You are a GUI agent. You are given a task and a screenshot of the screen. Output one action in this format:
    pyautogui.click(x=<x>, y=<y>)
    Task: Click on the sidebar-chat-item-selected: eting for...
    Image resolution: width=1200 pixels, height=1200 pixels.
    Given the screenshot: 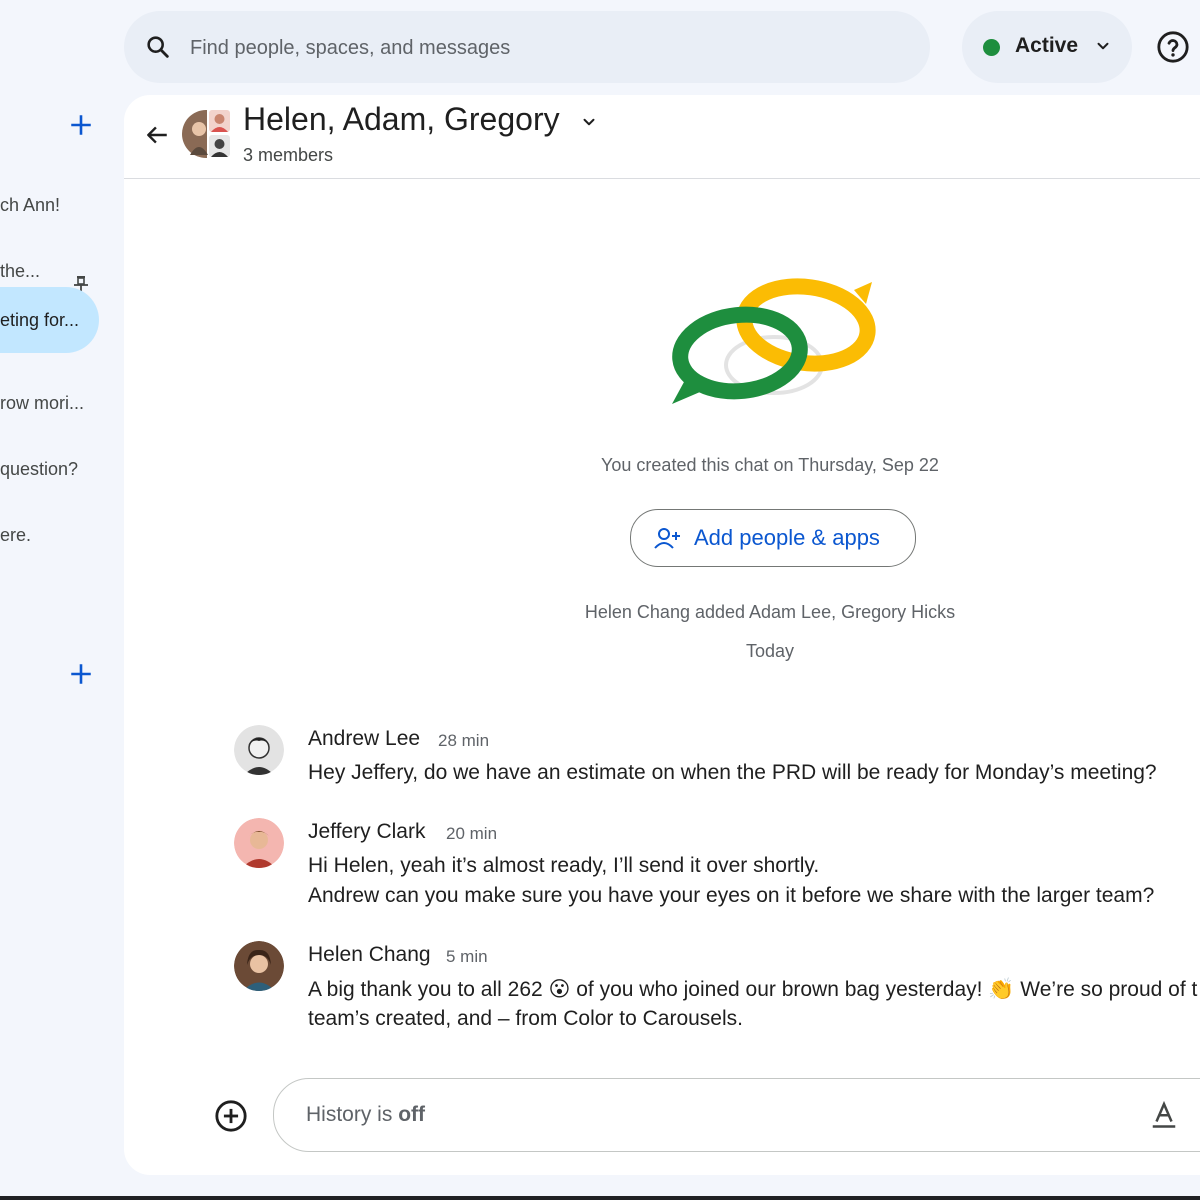 What is the action you would take?
    pyautogui.click(x=49, y=320)
    